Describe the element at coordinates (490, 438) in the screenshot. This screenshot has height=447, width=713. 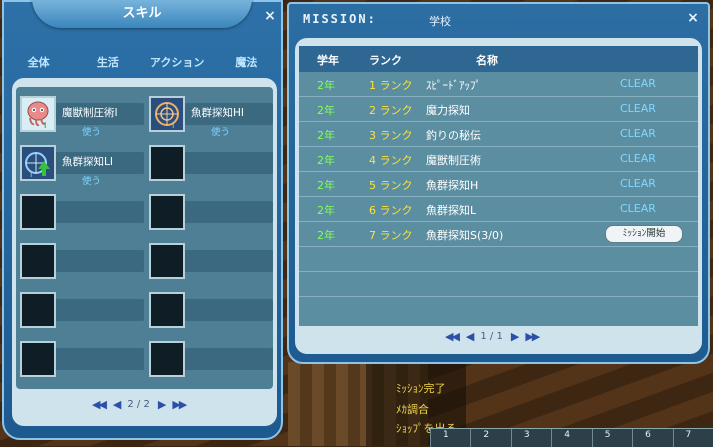
I see `hotbar-slot: 2` at that location.